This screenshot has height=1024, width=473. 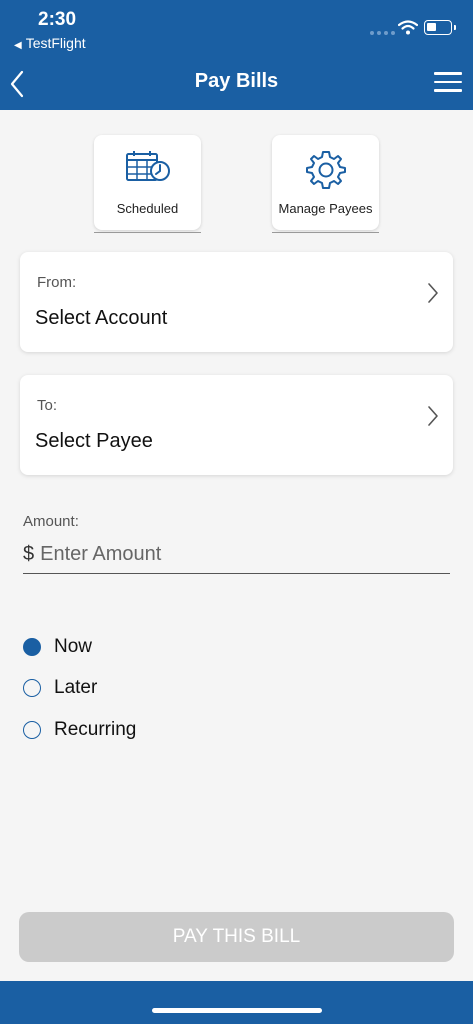 I want to click on to-label: To:, so click(x=47, y=405).